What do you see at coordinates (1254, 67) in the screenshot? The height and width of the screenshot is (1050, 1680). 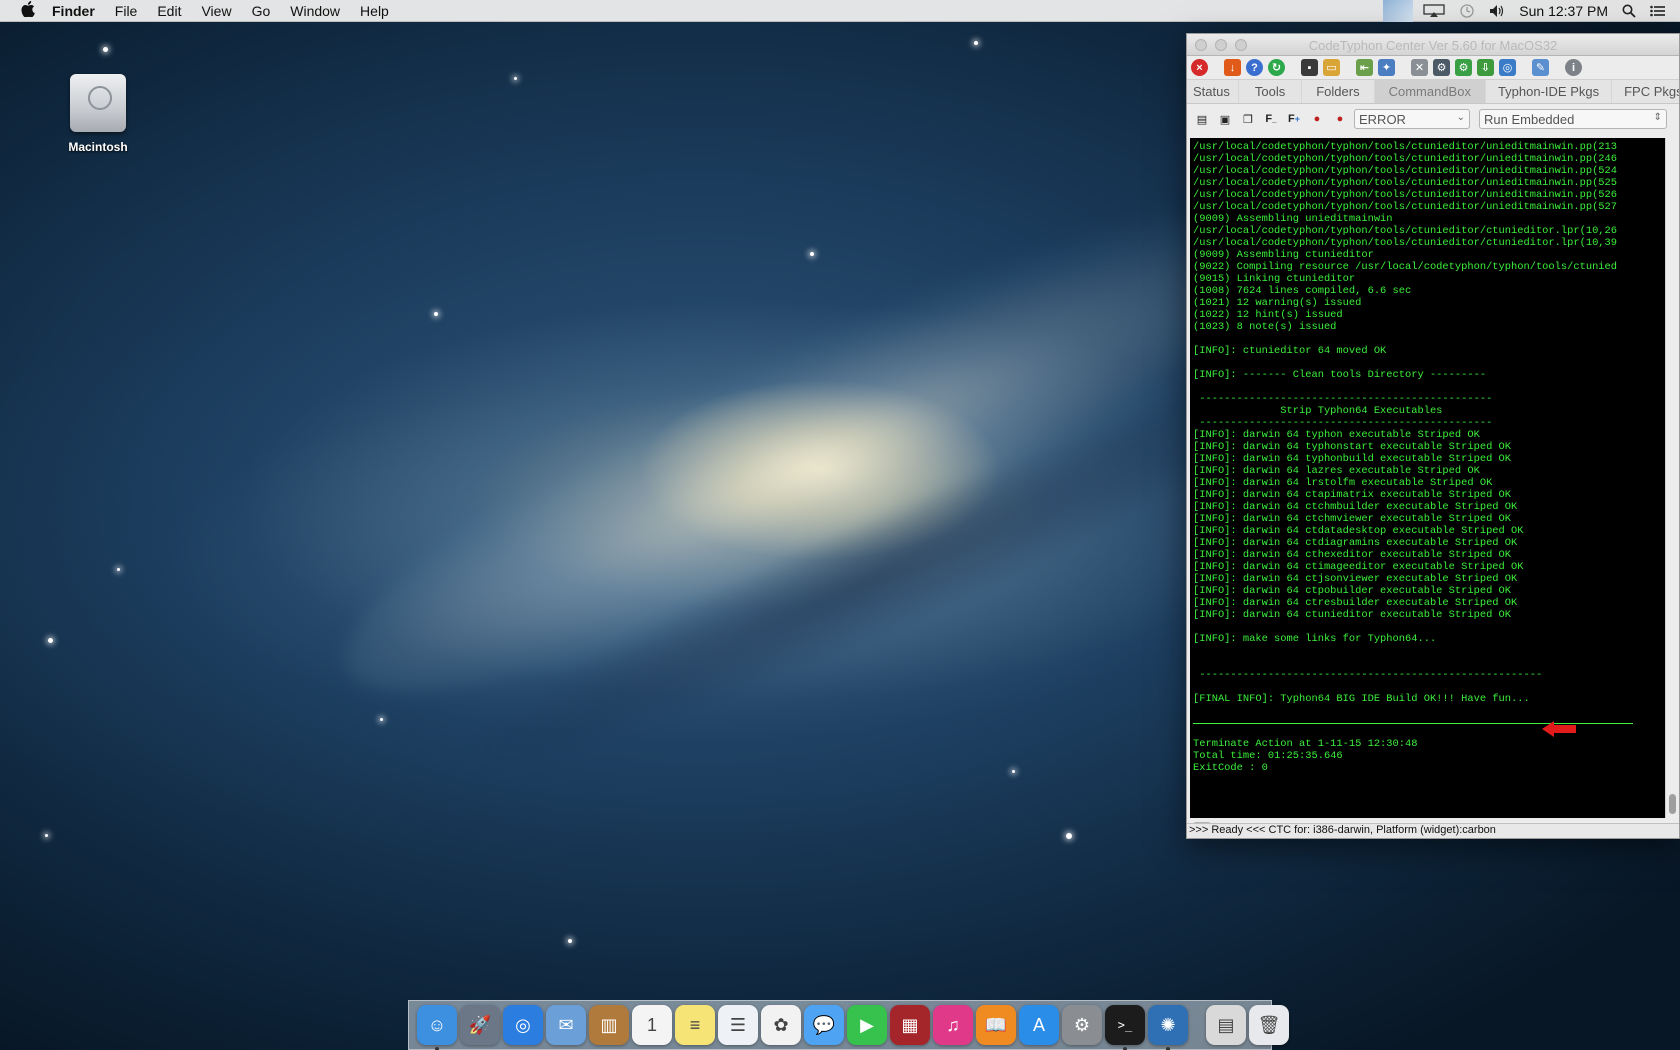 I see `help-icon: ?` at bounding box center [1254, 67].